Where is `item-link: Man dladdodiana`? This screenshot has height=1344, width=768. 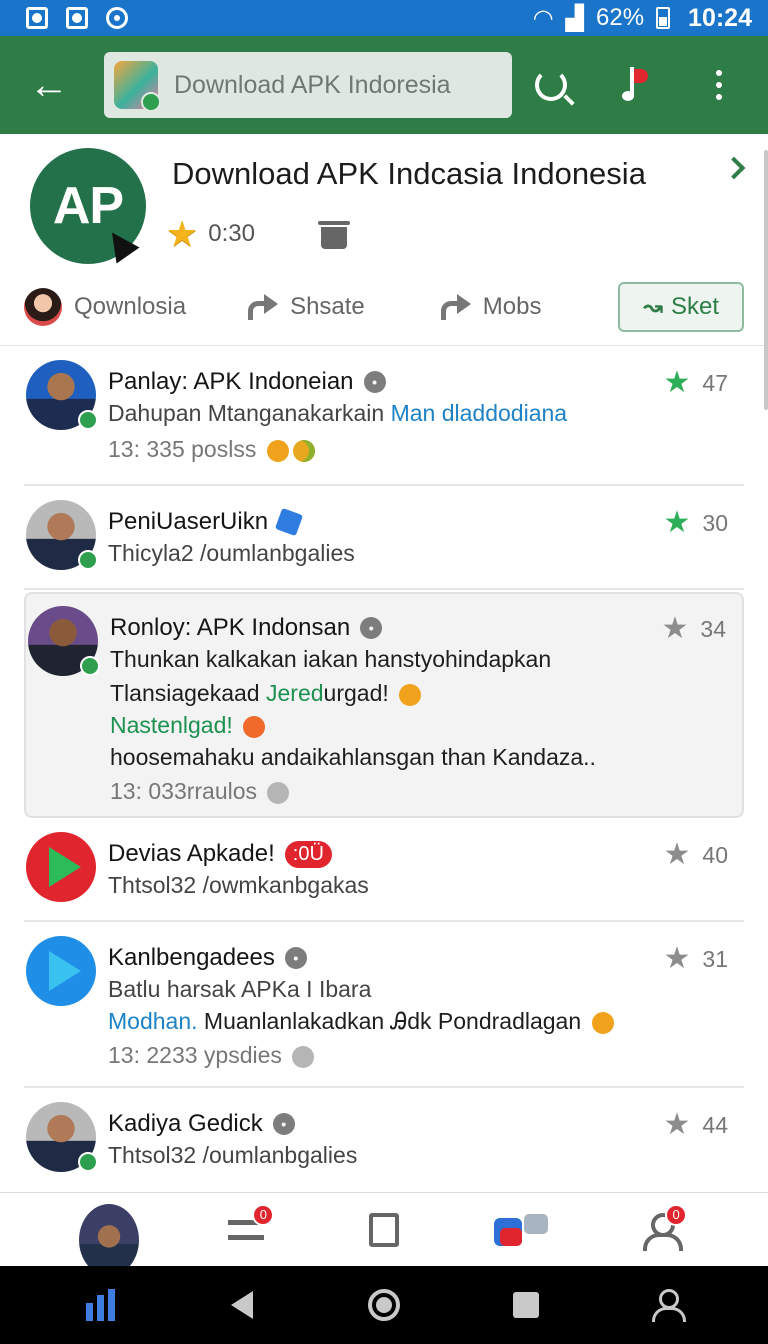
item-link: Man dladdodiana is located at coordinates (479, 413).